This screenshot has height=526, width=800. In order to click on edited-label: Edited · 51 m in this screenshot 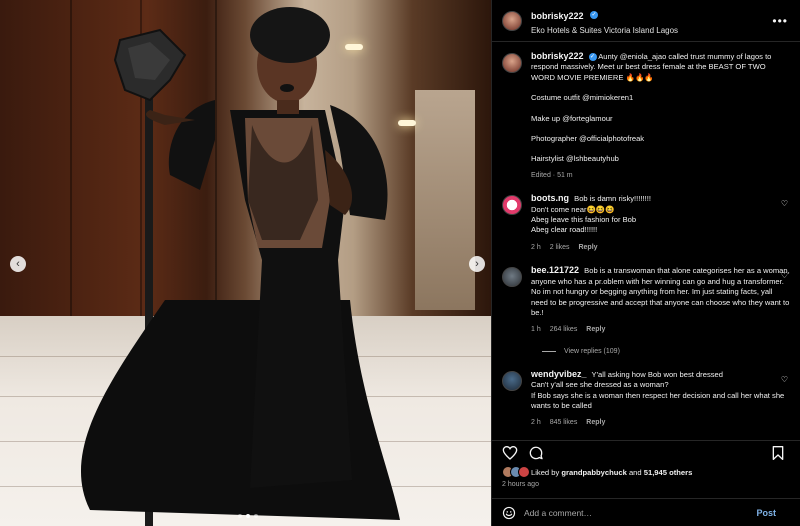, I will do `click(552, 175)`.